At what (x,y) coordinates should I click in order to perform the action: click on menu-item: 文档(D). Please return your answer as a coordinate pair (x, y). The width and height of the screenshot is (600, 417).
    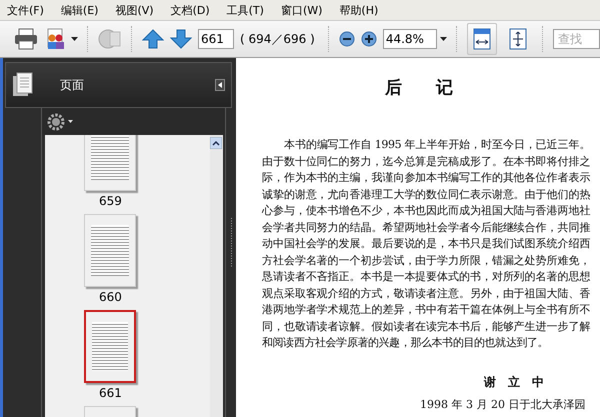
    Looking at the image, I should click on (190, 10).